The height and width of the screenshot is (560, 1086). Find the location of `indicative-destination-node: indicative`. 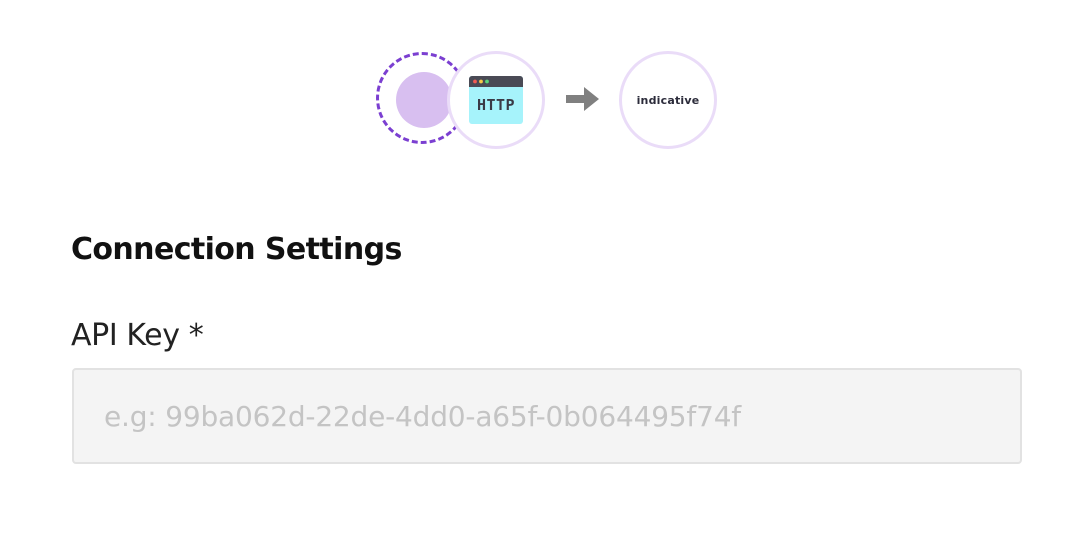

indicative-destination-node: indicative is located at coordinates (668, 100).